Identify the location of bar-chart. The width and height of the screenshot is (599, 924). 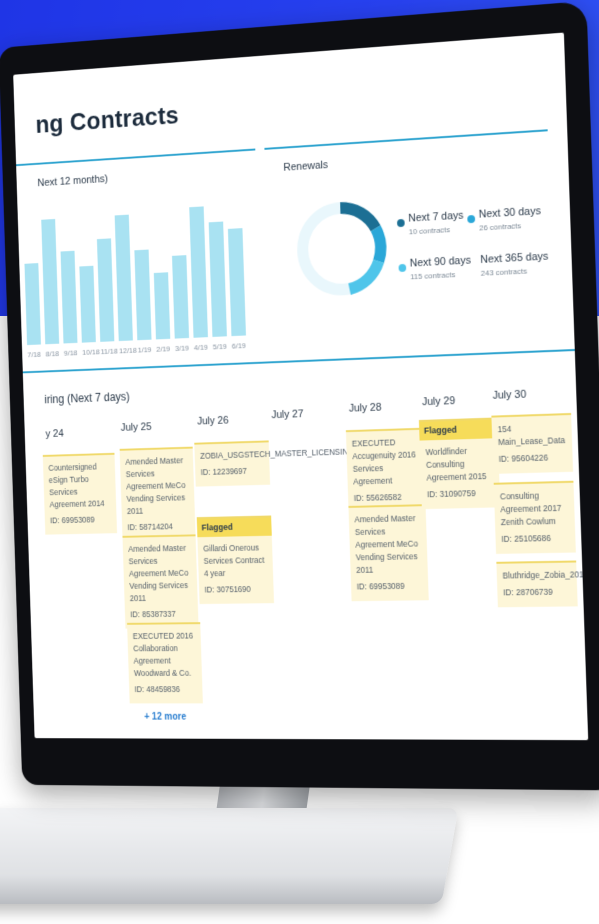
(140, 272).